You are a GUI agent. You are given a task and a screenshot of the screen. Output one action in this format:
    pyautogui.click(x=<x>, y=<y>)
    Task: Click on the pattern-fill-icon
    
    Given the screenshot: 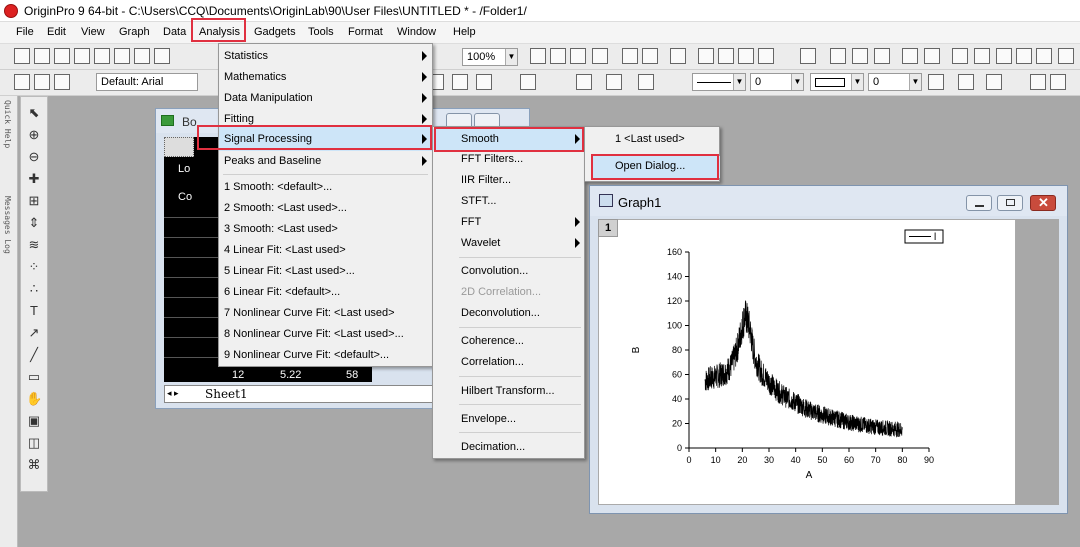 What is the action you would take?
    pyautogui.click(x=936, y=82)
    